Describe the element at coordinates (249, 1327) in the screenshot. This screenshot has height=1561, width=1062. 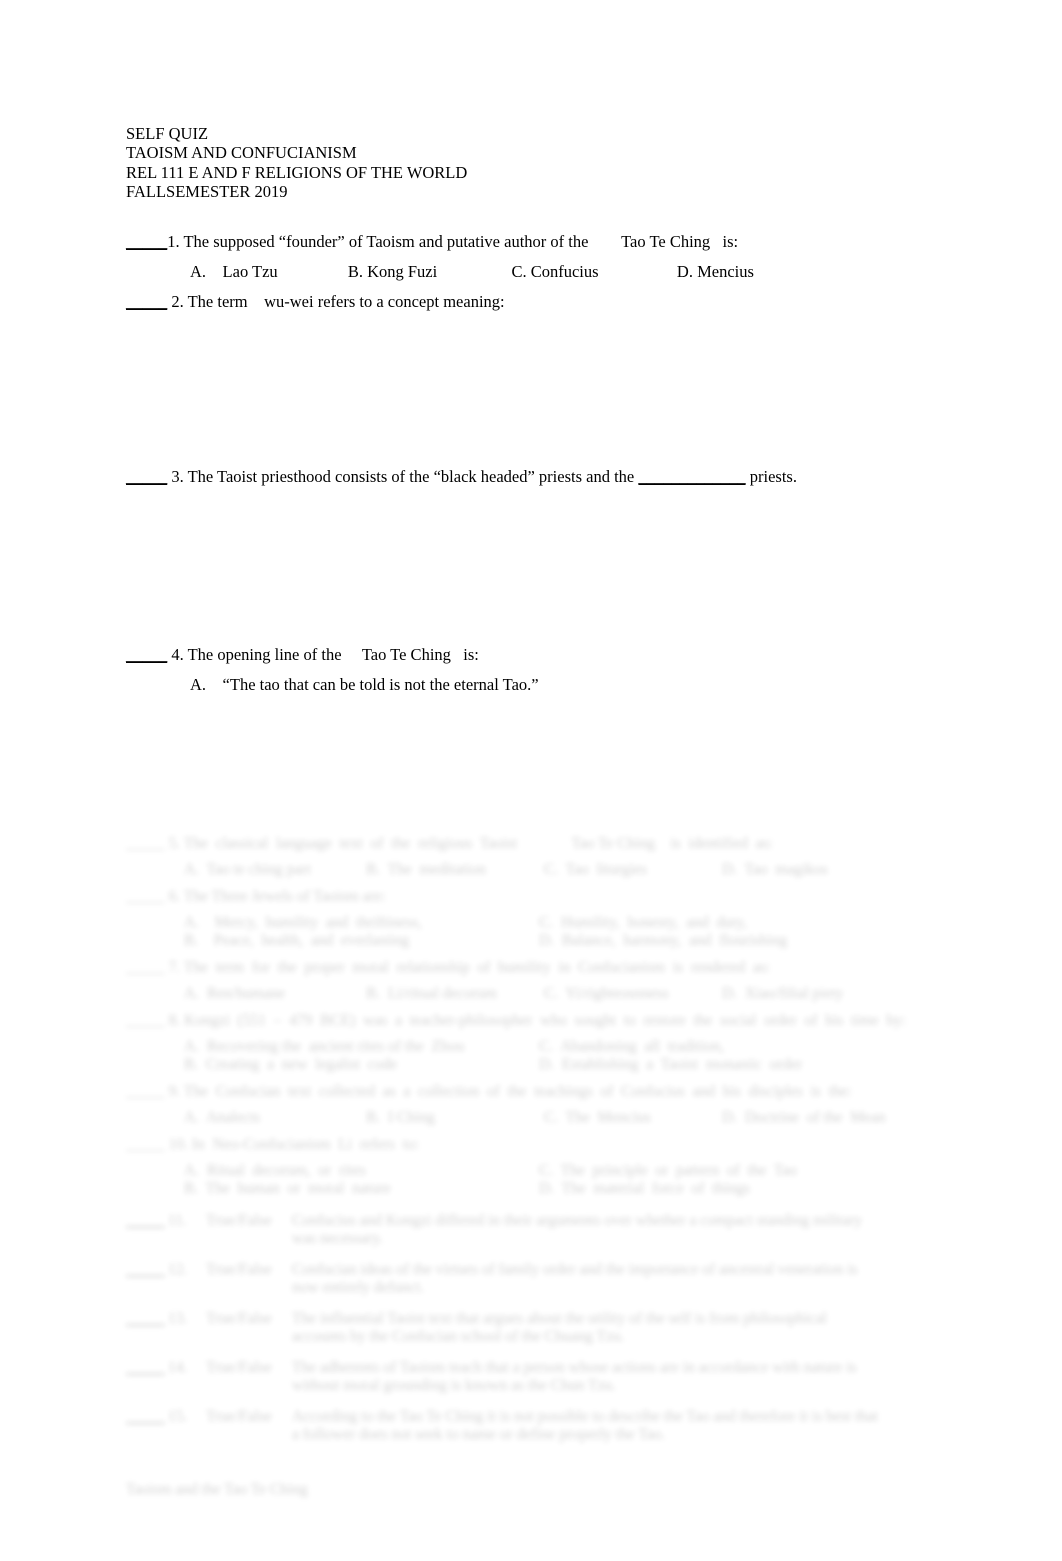
I see `true-false-label-13: True/False` at that location.